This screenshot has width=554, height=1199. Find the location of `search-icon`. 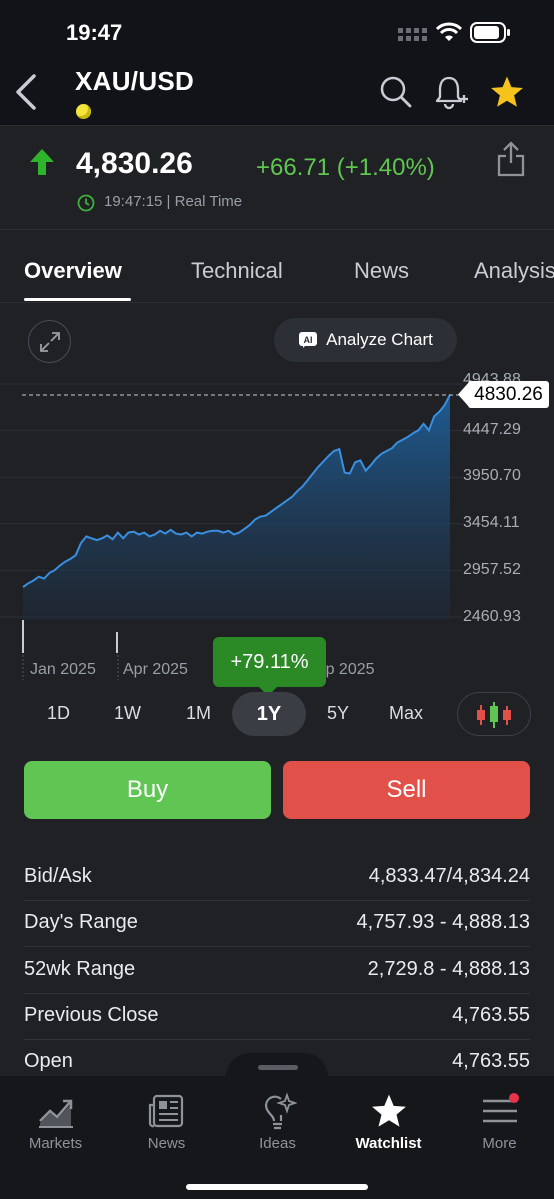

search-icon is located at coordinates (396, 92).